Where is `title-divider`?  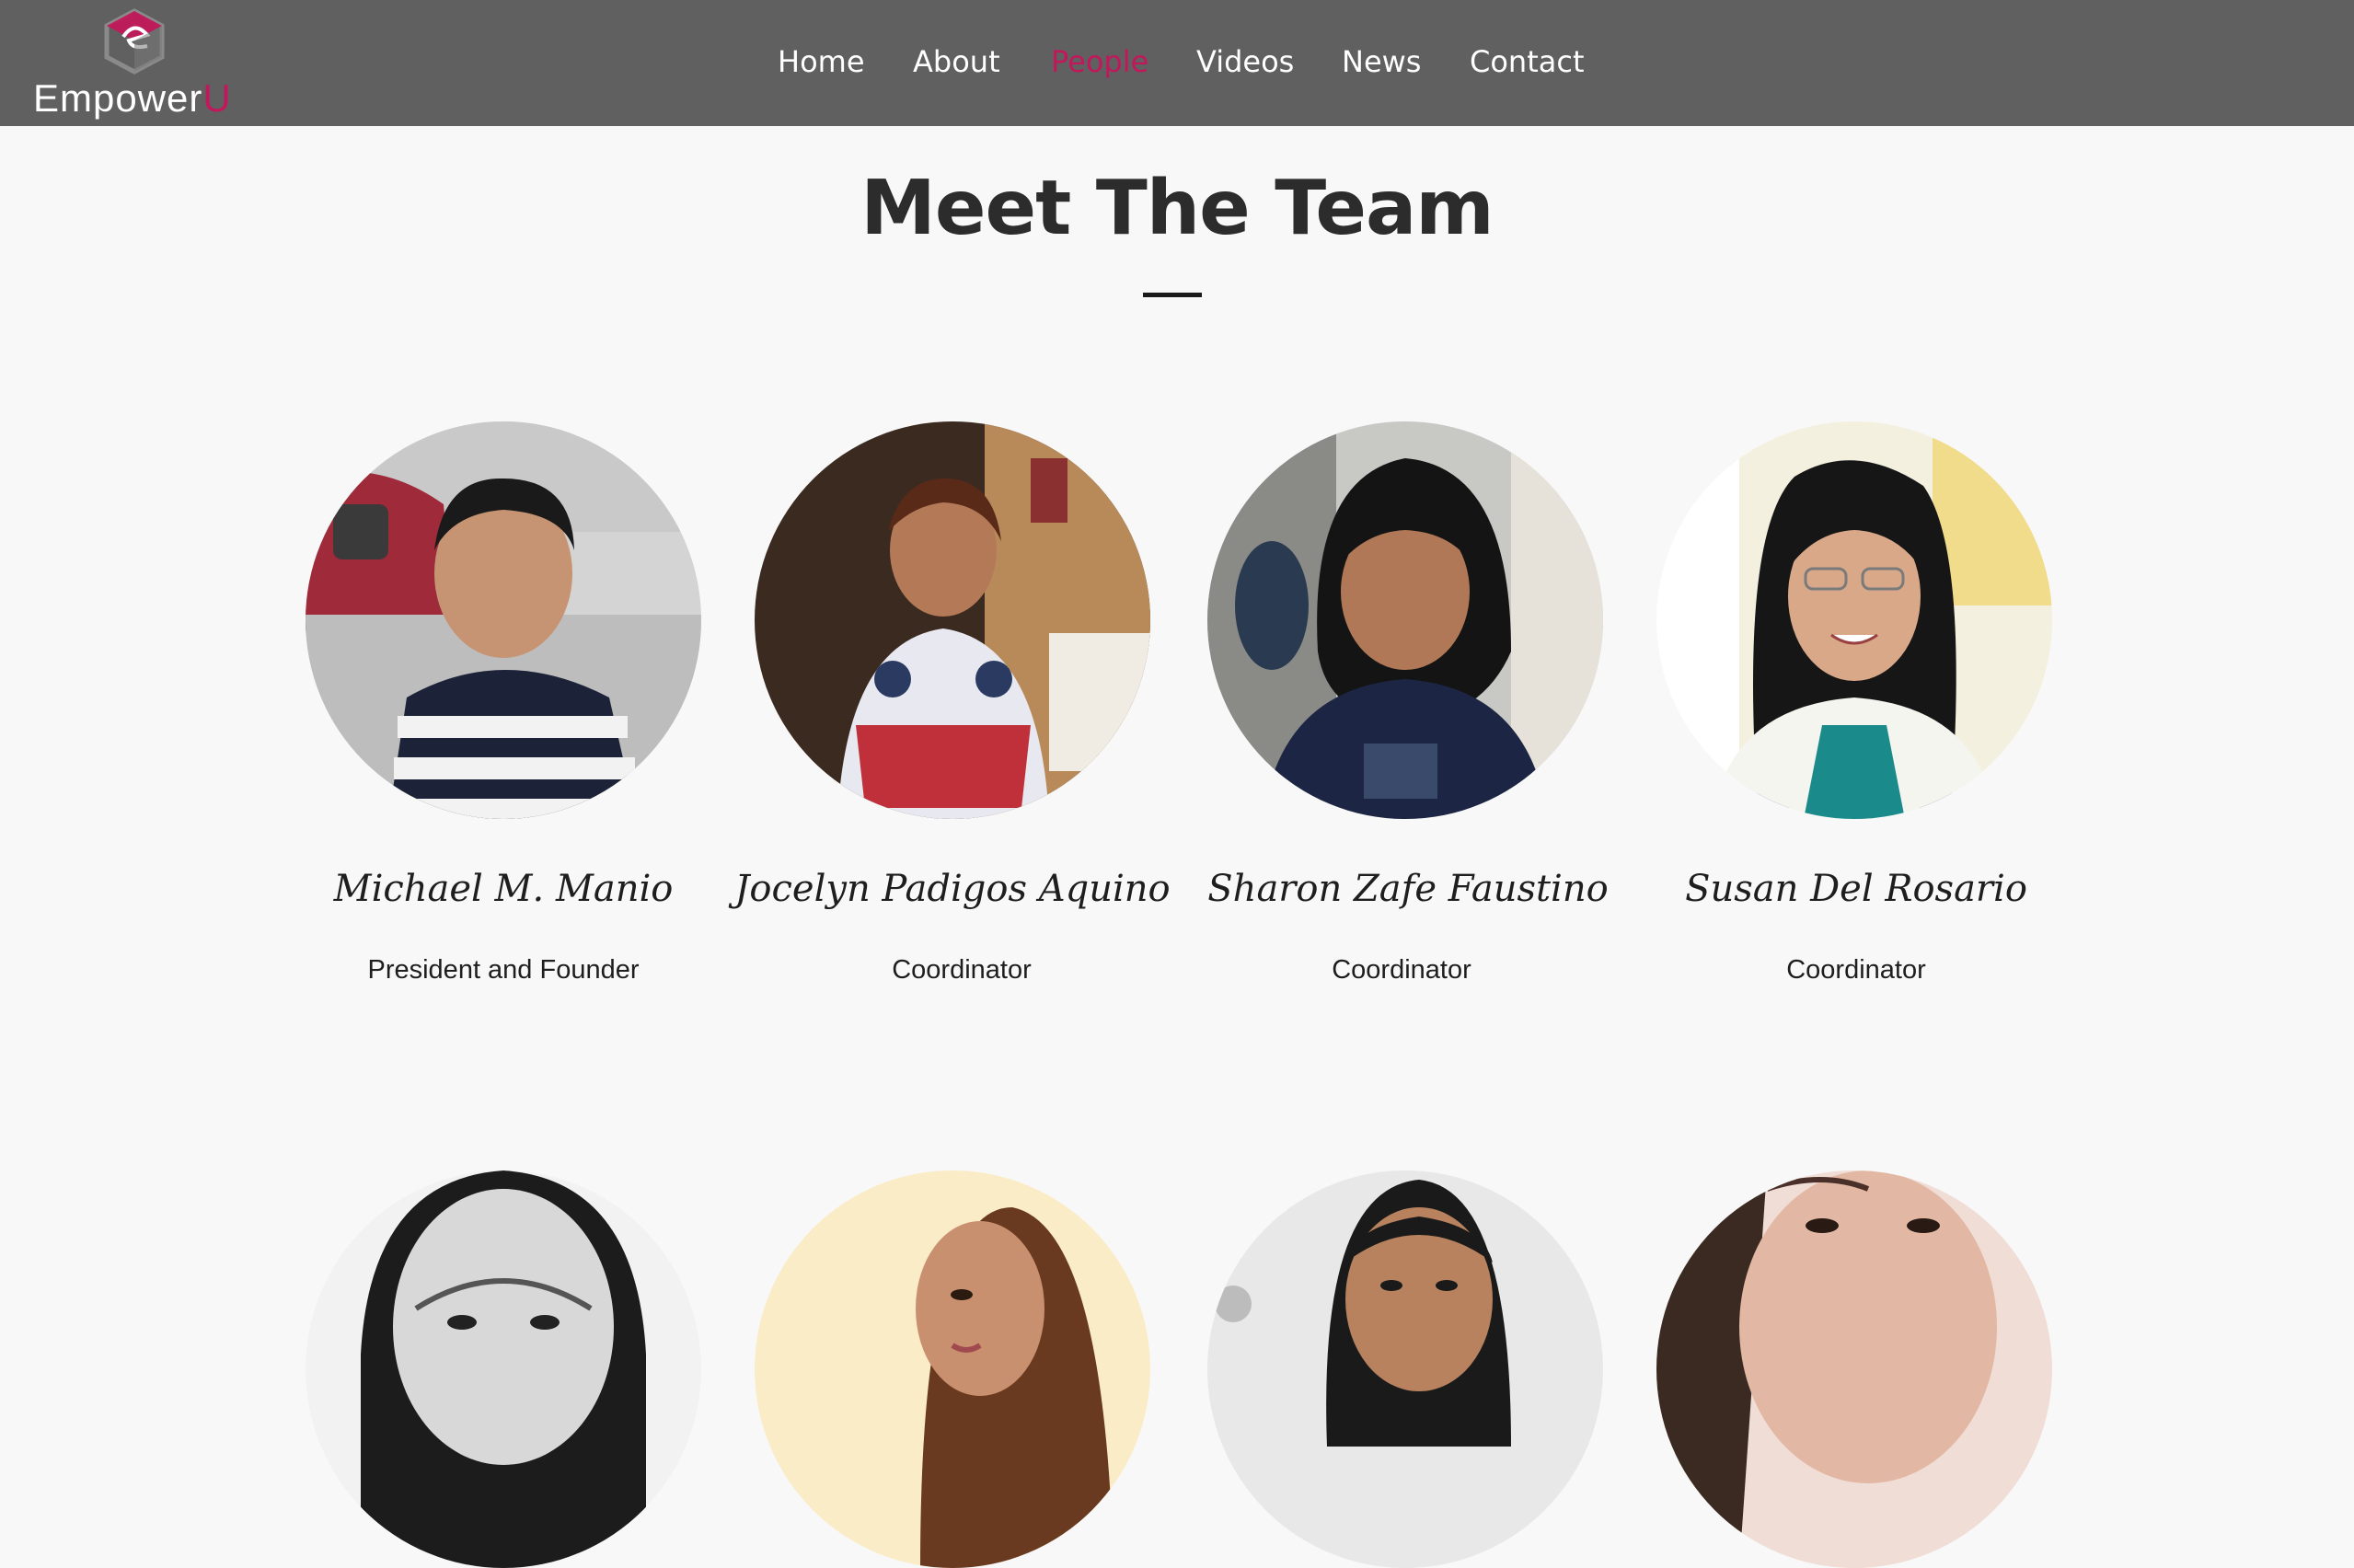 title-divider is located at coordinates (1172, 295).